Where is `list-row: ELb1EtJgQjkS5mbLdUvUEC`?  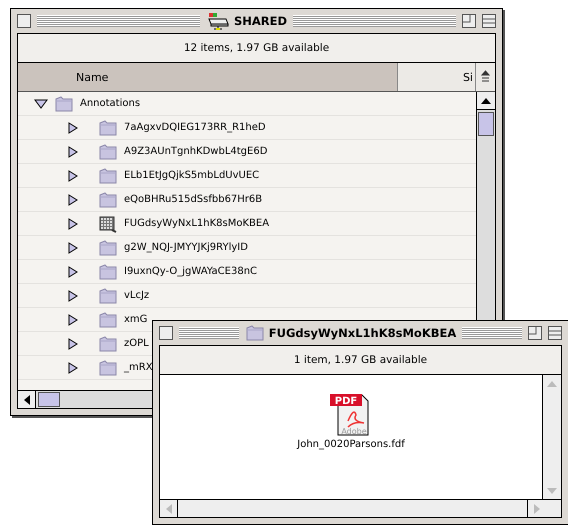 list-row: ELb1EtJgQjkS5mbLdUvUEC is located at coordinates (247, 176).